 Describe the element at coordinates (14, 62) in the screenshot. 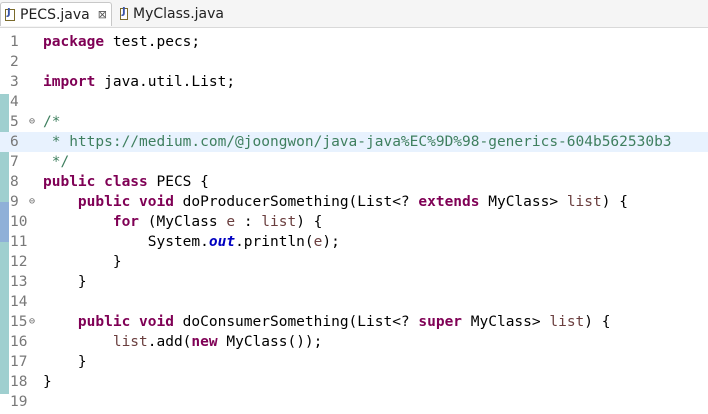

I see `line-number: 2` at that location.